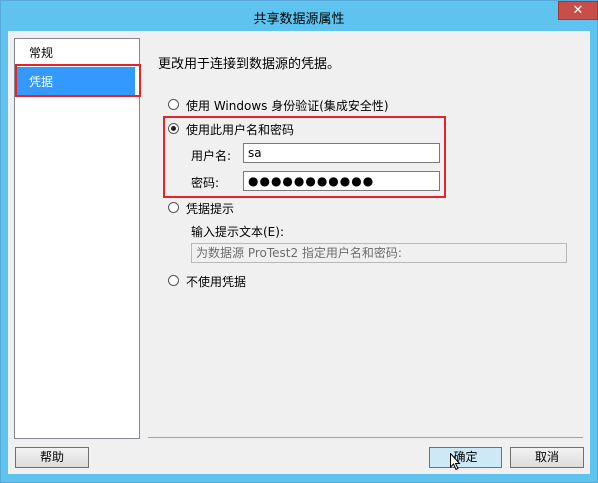 This screenshot has height=483, width=598. I want to click on prompt-text-field: 为数据源 ProTest2 指定用户名和密码:, so click(379, 253).